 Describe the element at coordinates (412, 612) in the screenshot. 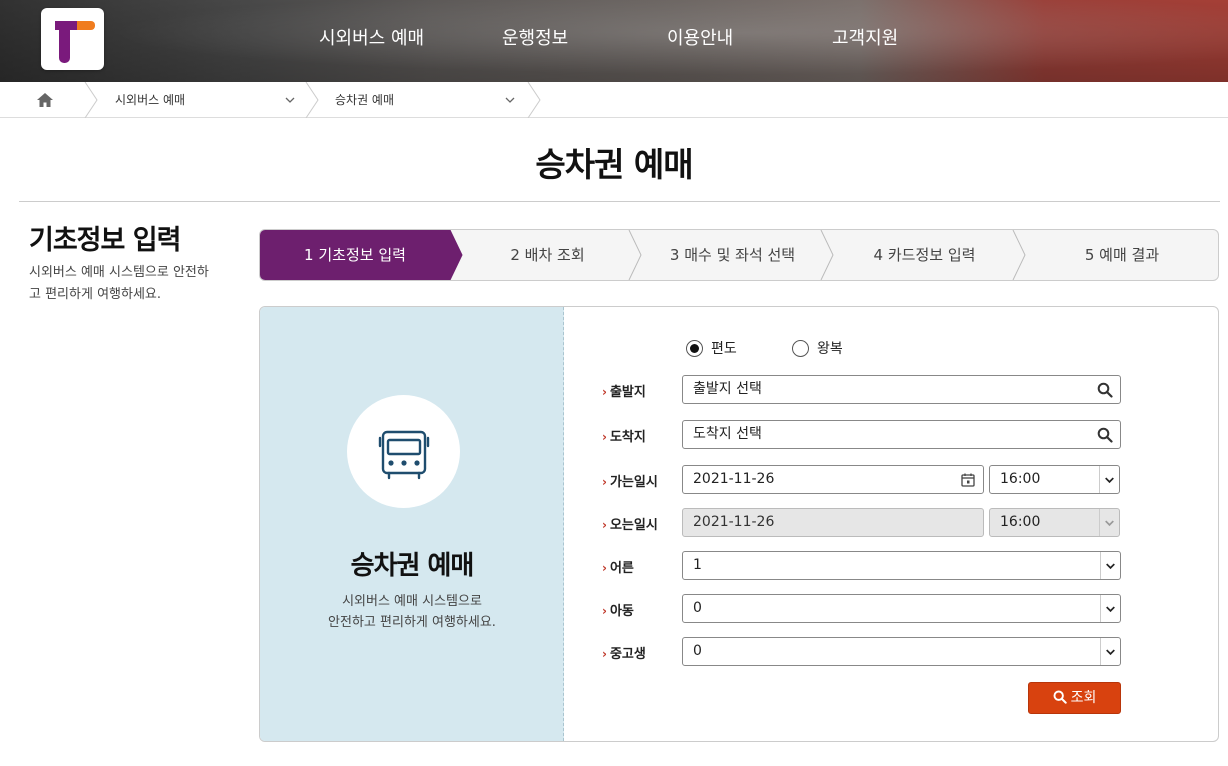

I see `panel-description: 시외버스 예매 시스템으로 안전하고 편리하게 여행하세요.` at that location.